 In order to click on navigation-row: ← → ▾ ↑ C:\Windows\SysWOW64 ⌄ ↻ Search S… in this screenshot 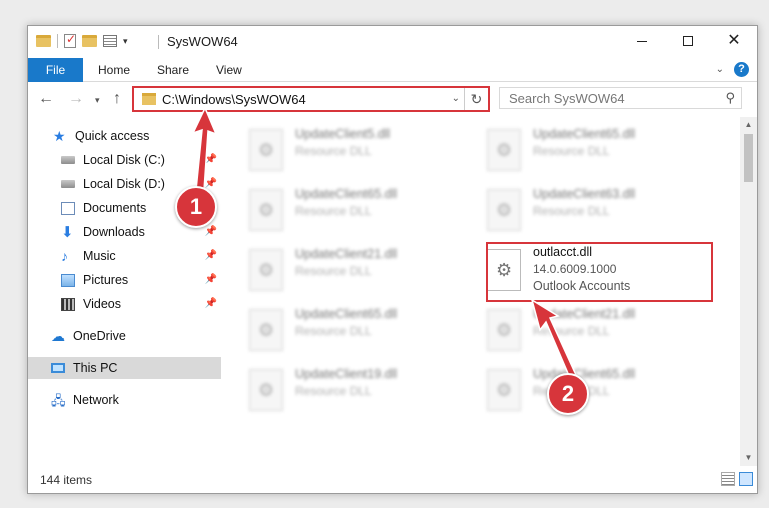, I will do `click(392, 100)`.